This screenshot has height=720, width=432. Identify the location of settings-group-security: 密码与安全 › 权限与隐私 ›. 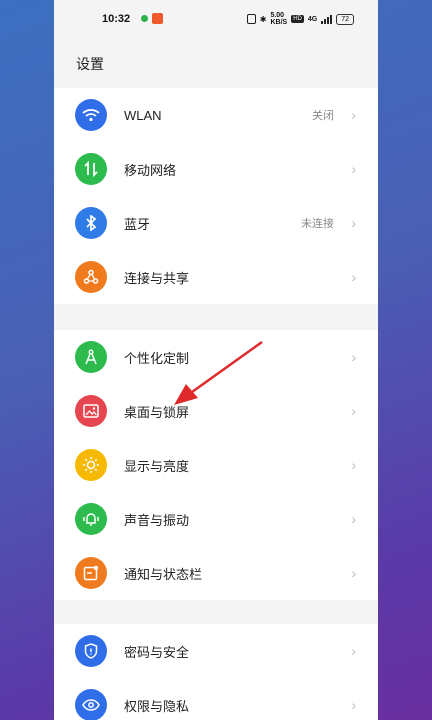
(216, 672).